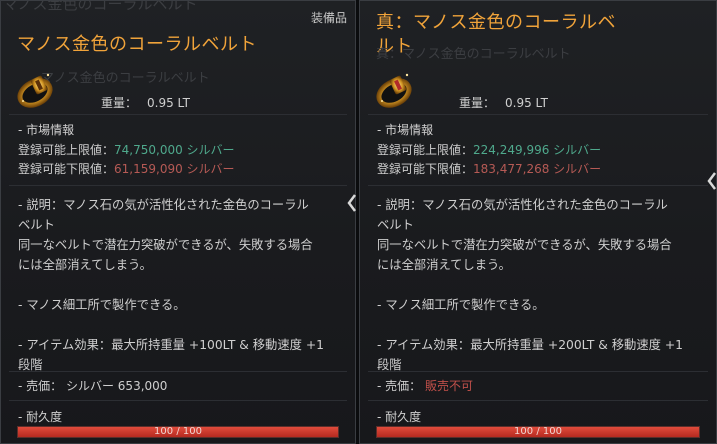 The image size is (717, 444). What do you see at coordinates (537, 150) in the screenshot?
I see `market-max-value: 224,249,996 シルバー` at bounding box center [537, 150].